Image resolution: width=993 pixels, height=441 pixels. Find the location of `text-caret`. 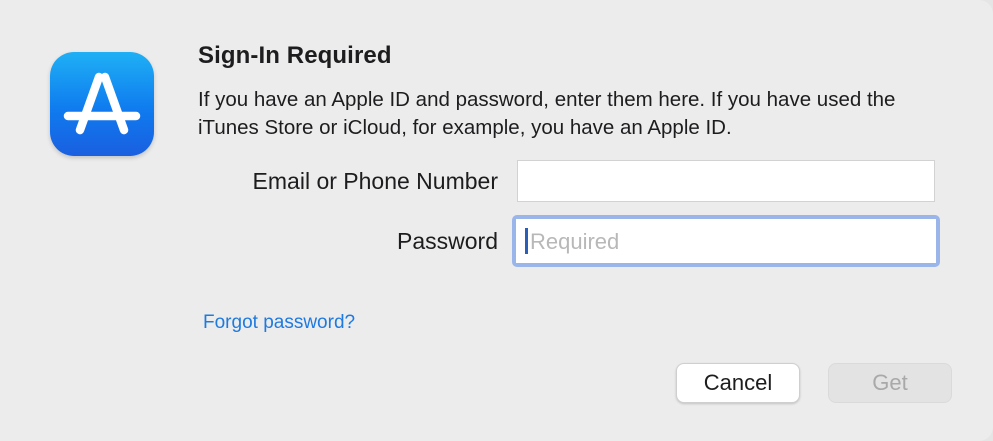

text-caret is located at coordinates (526, 241).